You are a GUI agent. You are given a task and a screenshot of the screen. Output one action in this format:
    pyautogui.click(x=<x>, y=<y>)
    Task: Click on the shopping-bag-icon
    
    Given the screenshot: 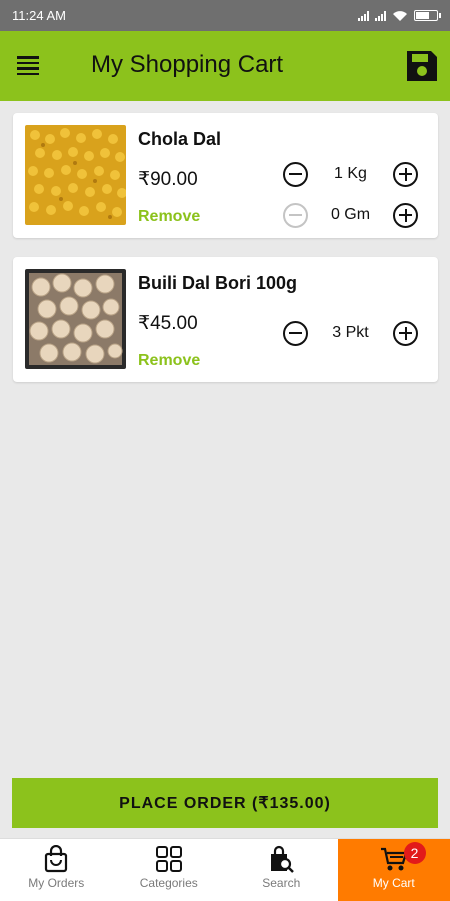 What is the action you would take?
    pyautogui.click(x=56, y=859)
    